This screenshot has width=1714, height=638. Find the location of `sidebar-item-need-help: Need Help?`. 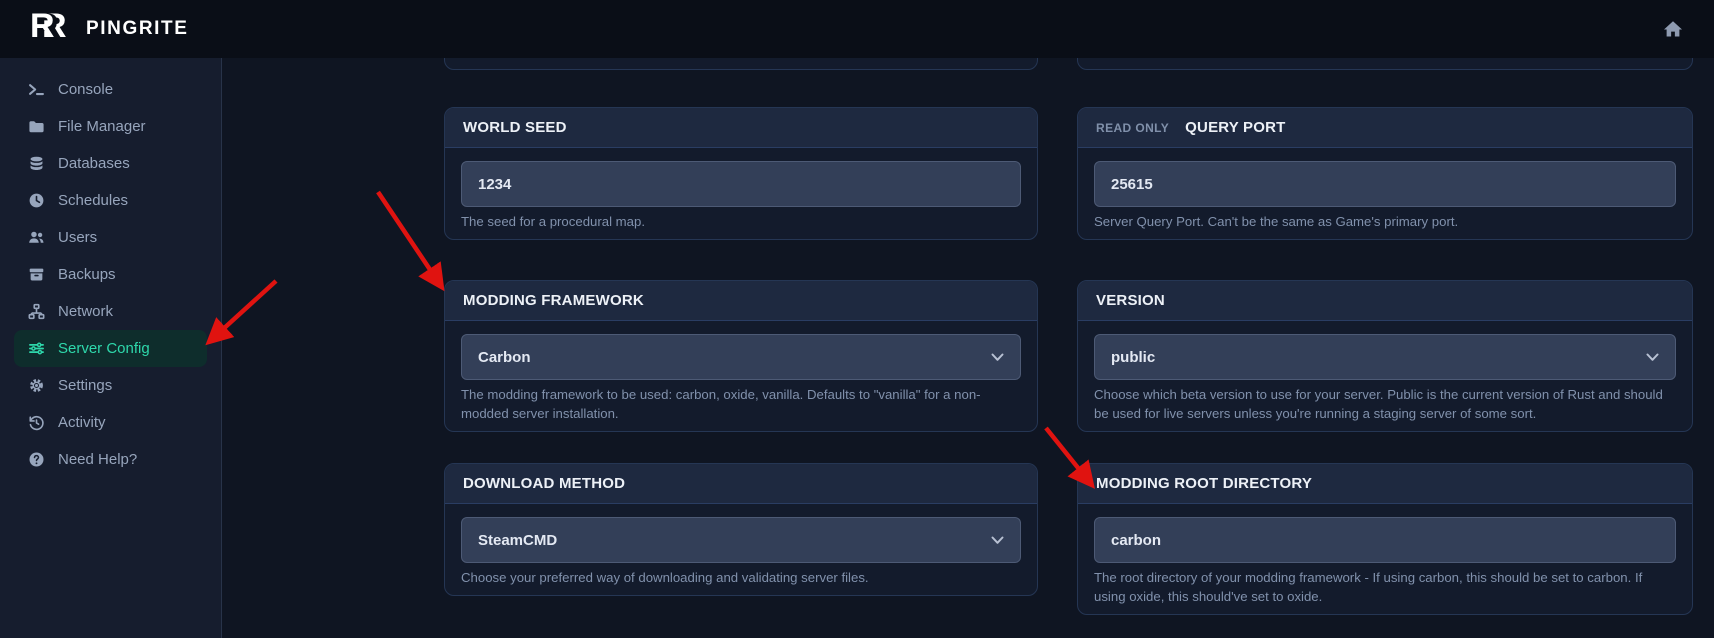

sidebar-item-need-help: Need Help? is located at coordinates (110, 459).